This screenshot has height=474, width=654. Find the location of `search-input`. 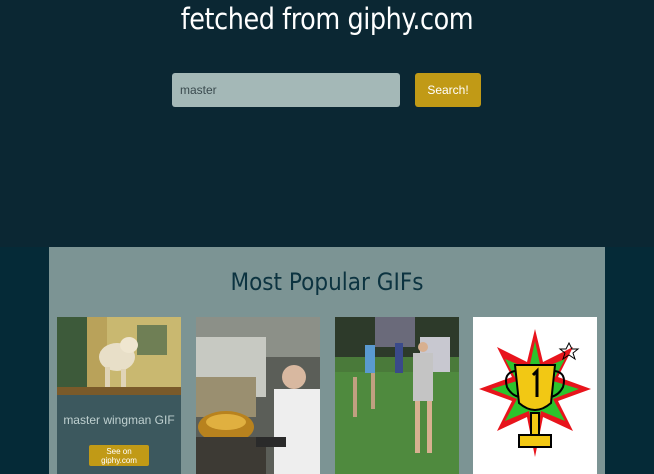

search-input is located at coordinates (286, 90).